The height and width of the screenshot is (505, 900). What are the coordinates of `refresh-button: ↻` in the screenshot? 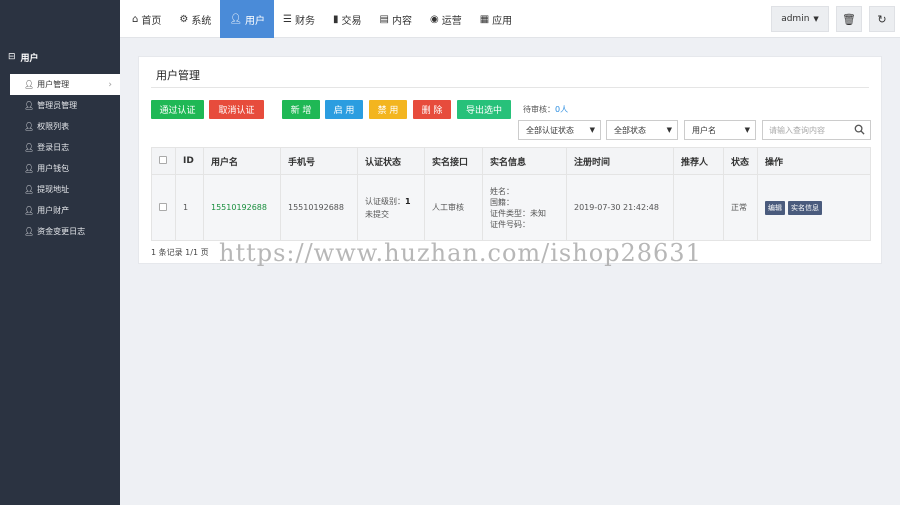 It's located at (882, 19).